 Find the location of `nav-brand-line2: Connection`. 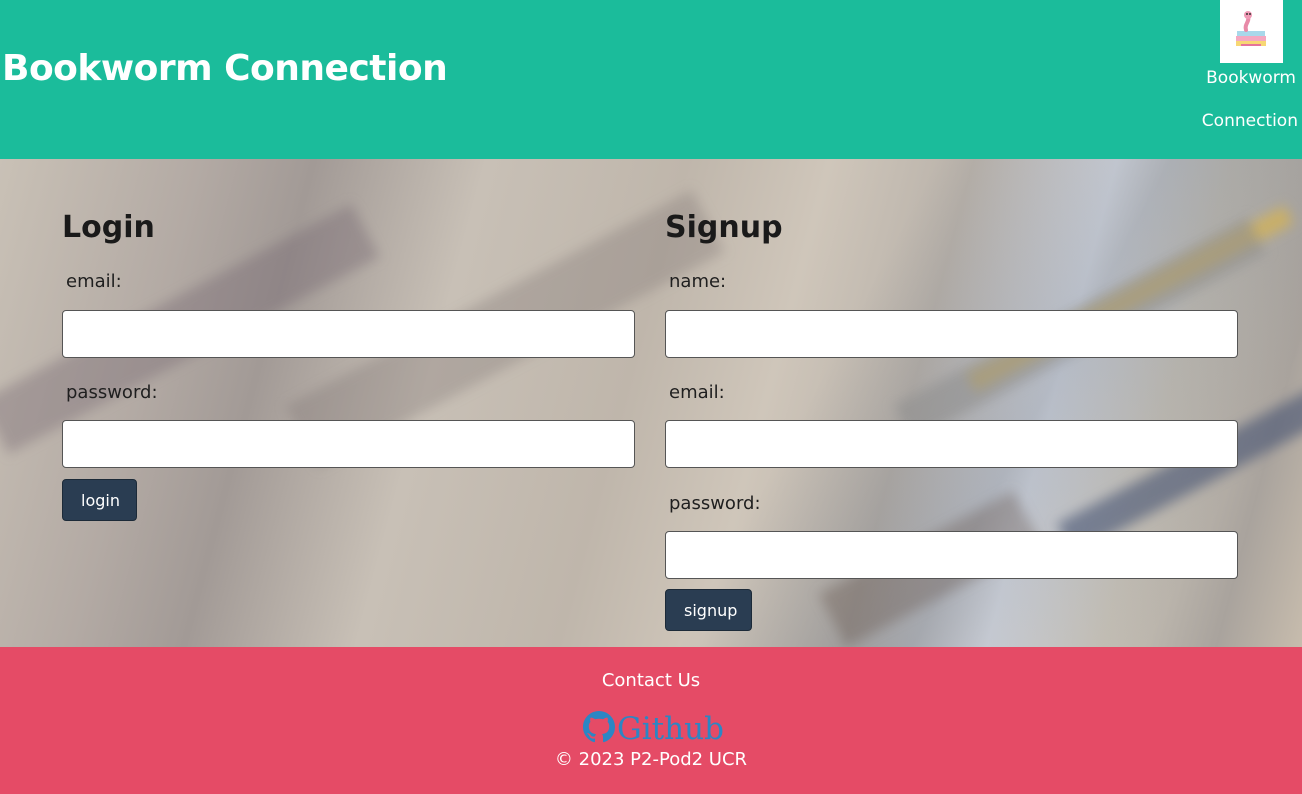

nav-brand-line2: Connection is located at coordinates (1249, 121).